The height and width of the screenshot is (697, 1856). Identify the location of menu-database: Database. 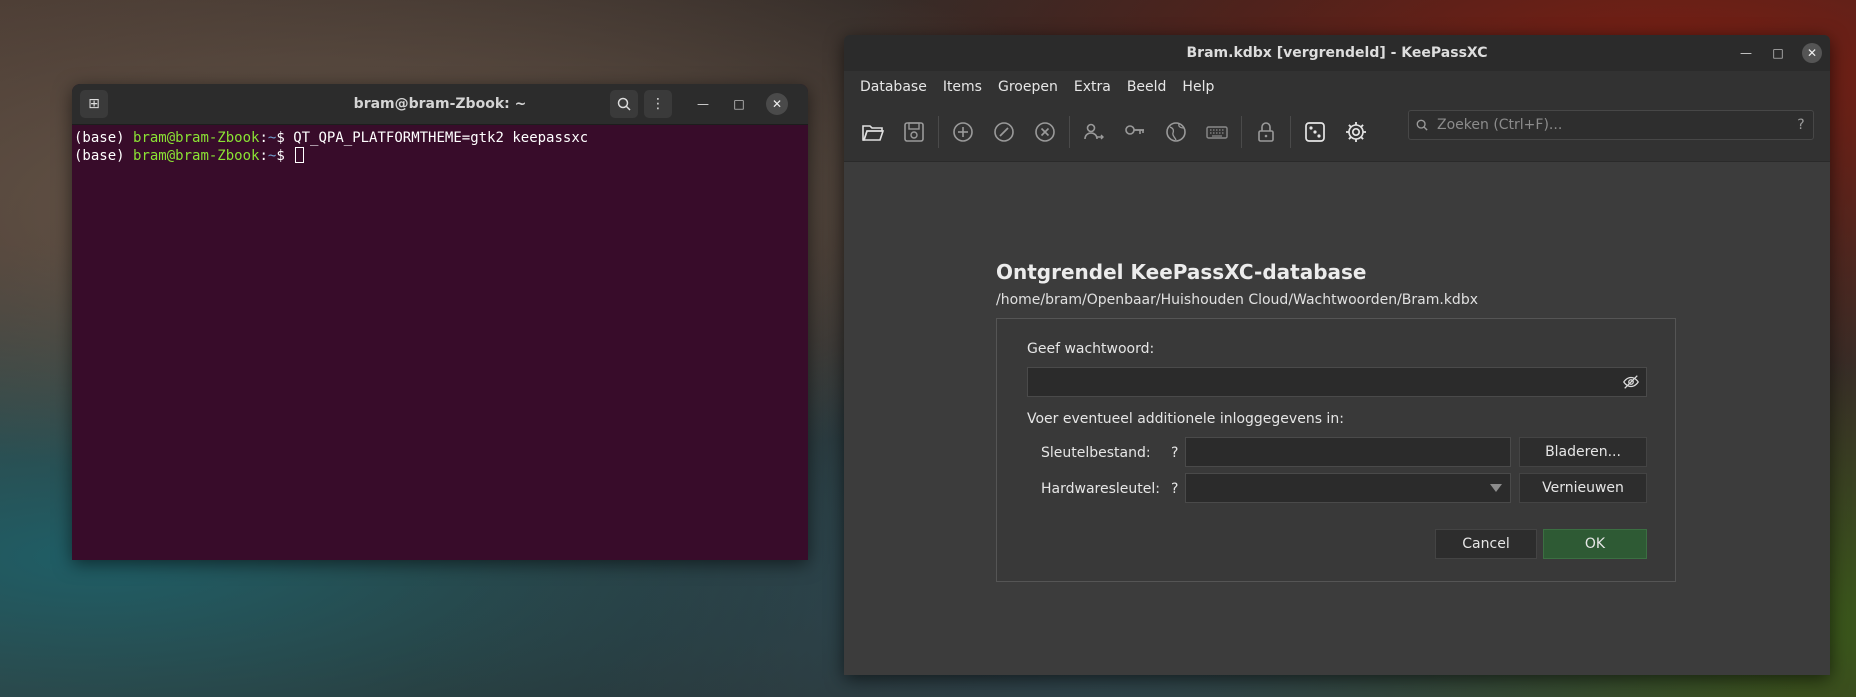
(893, 87).